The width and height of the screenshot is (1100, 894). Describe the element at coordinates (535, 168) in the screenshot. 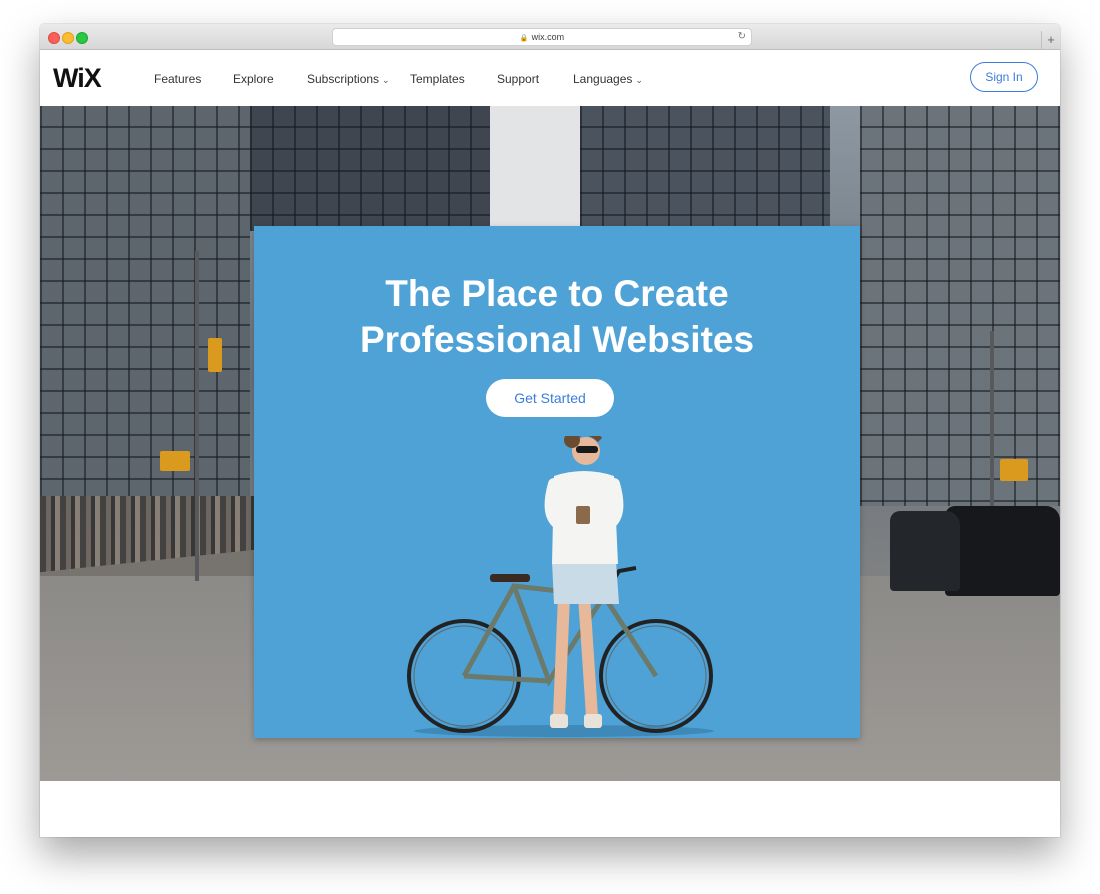

I see `sky-backdrop` at that location.